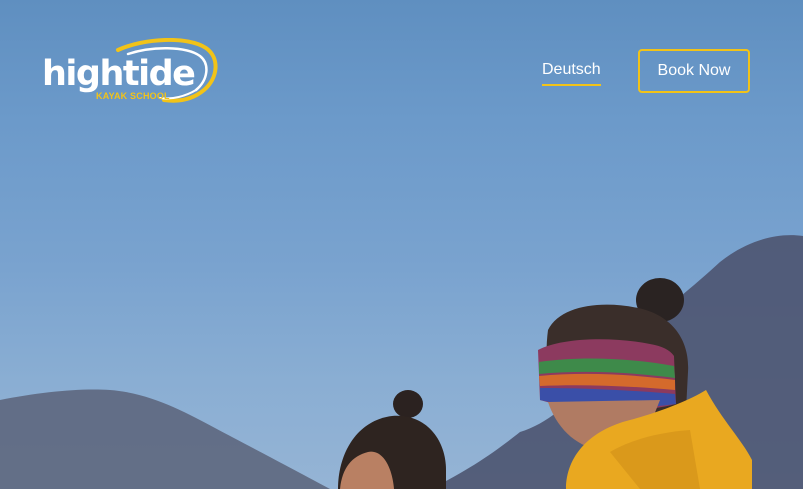  Describe the element at coordinates (392, 439) in the screenshot. I see `person-left` at that location.